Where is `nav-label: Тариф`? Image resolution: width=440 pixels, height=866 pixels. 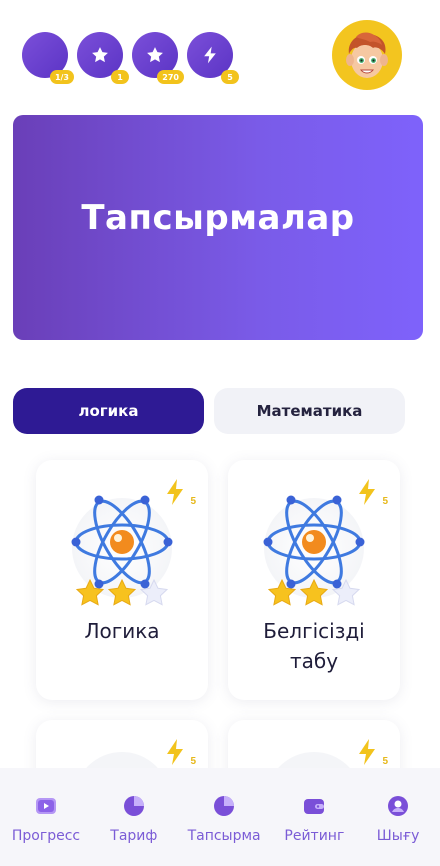 nav-label: Тариф is located at coordinates (134, 836).